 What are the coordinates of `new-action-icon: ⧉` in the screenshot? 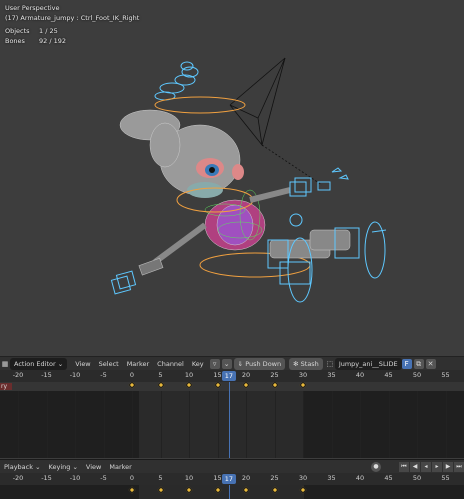 It's located at (418, 363).